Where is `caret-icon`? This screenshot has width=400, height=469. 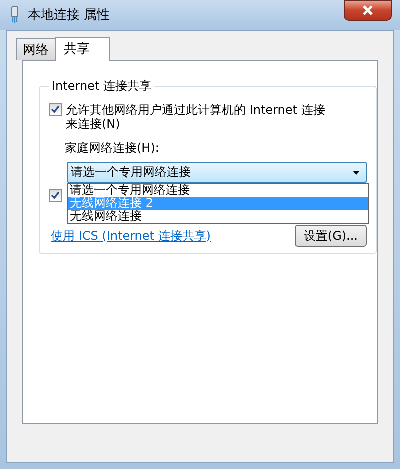
caret-icon is located at coordinates (356, 172).